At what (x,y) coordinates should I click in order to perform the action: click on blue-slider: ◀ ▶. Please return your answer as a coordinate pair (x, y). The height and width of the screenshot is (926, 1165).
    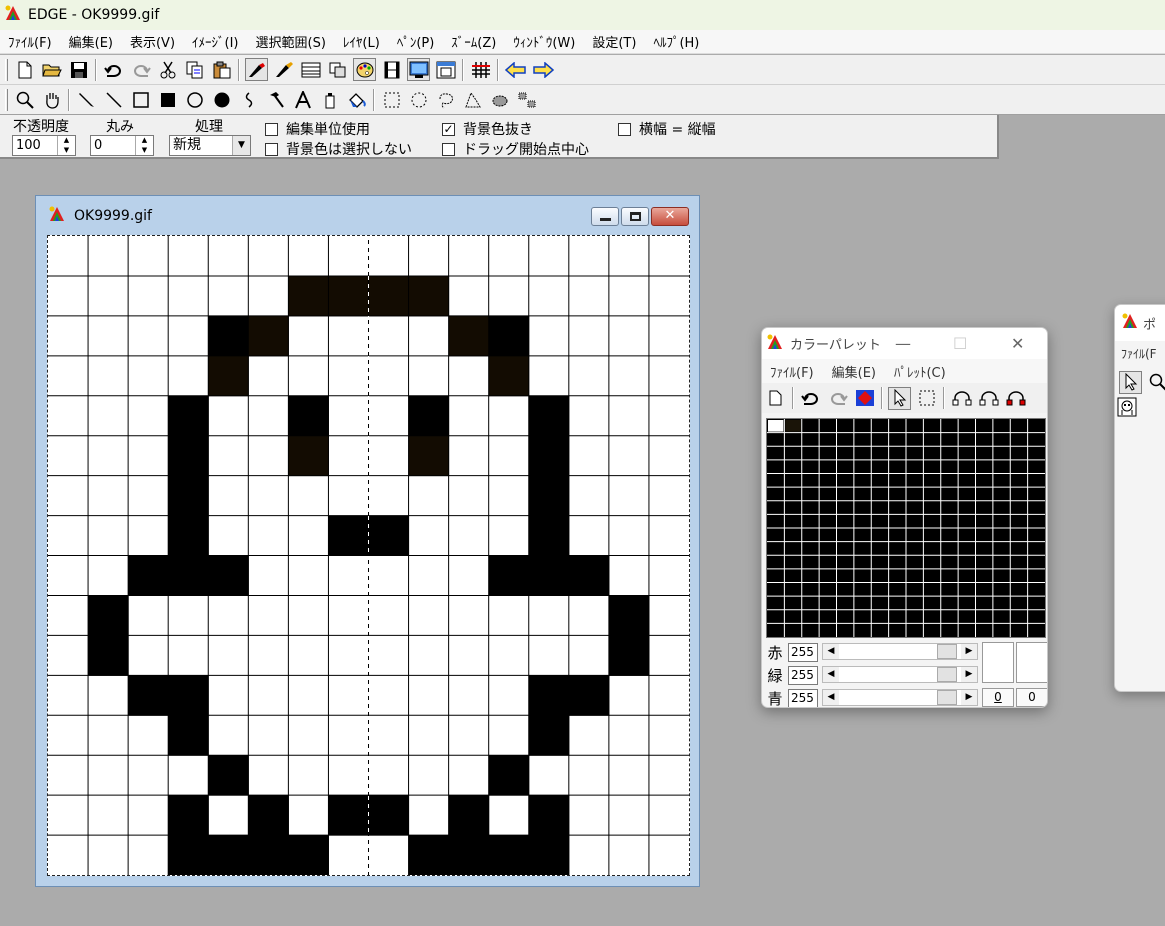
    Looking at the image, I should click on (900, 697).